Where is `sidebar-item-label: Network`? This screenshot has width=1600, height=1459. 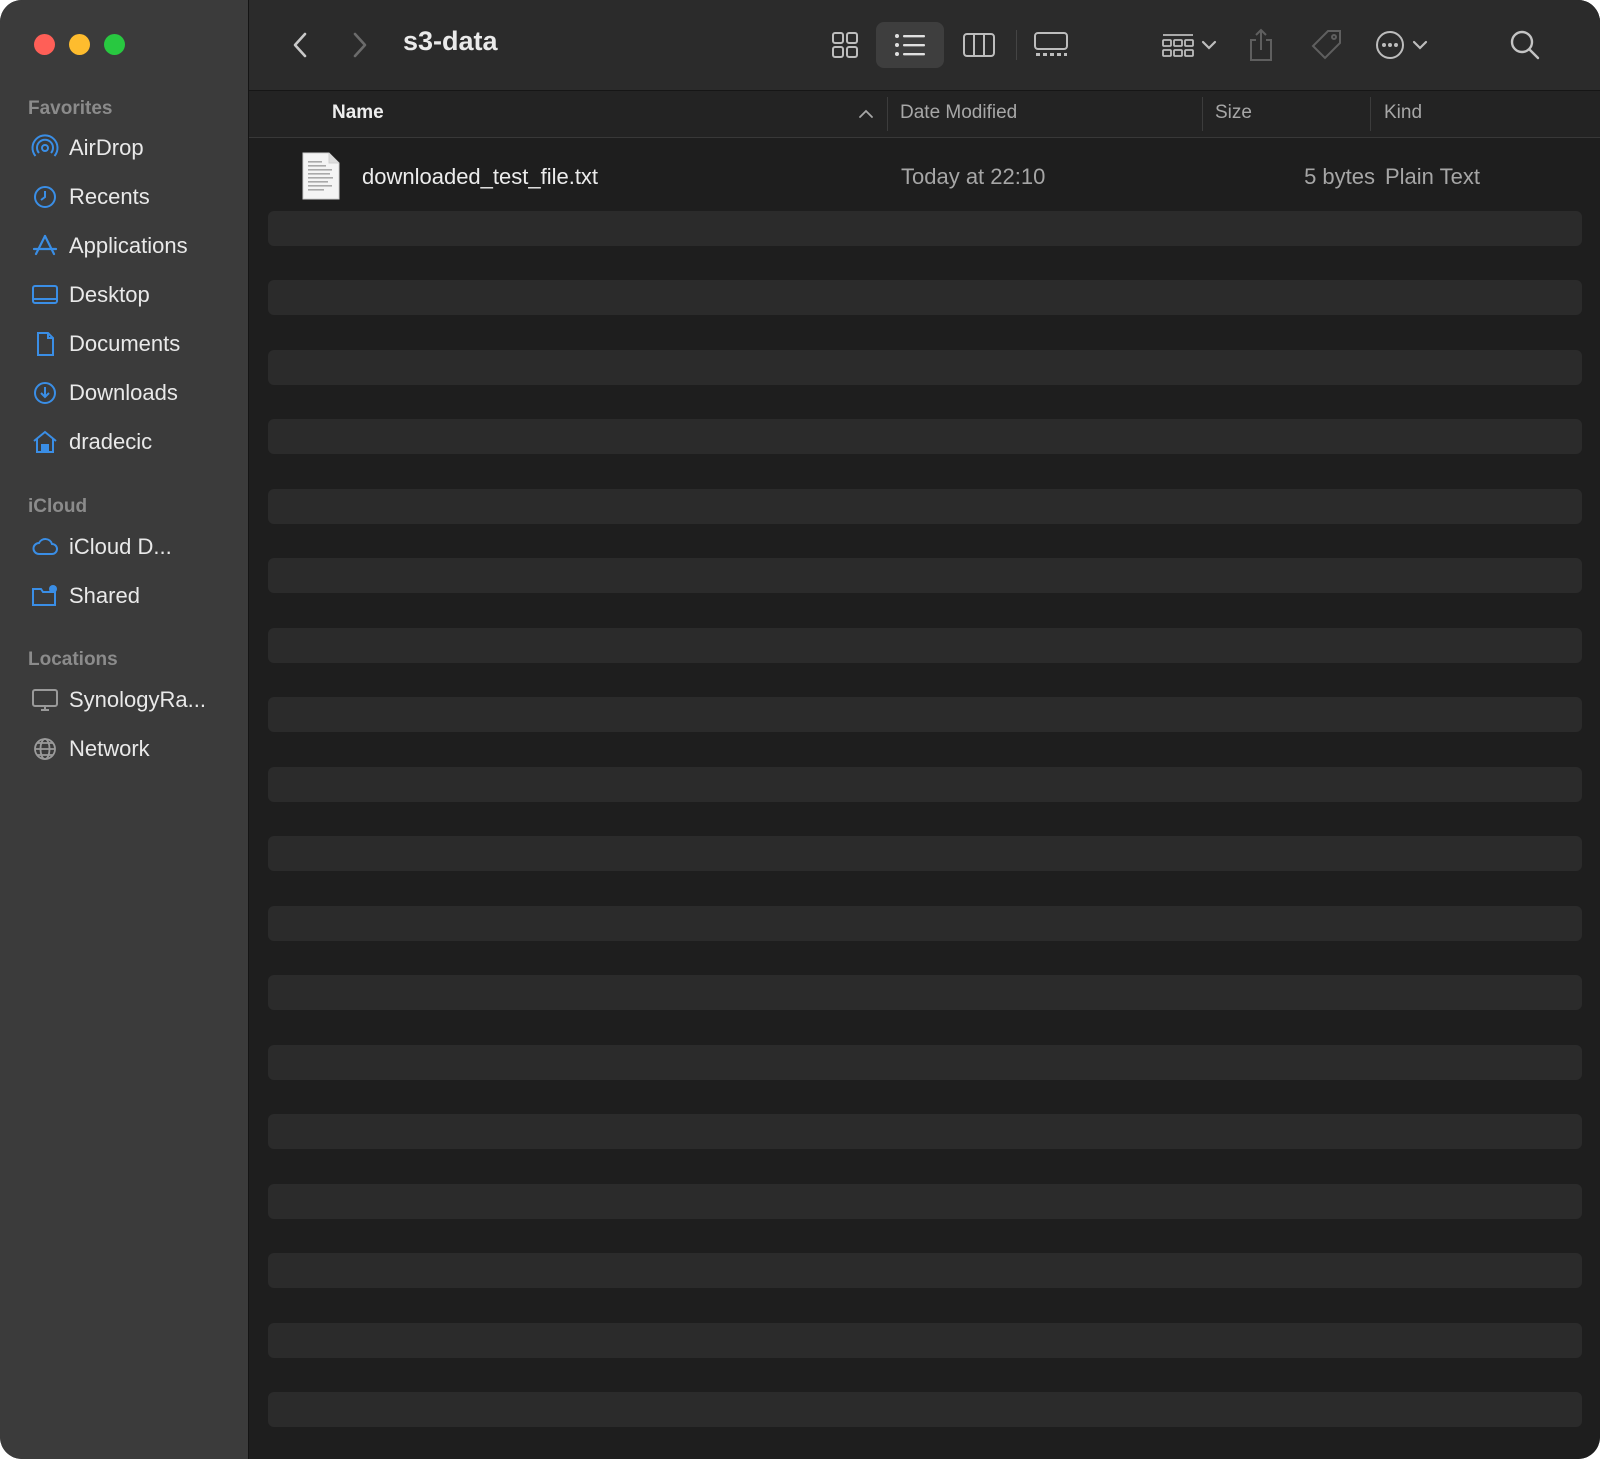 sidebar-item-label: Network is located at coordinates (109, 748).